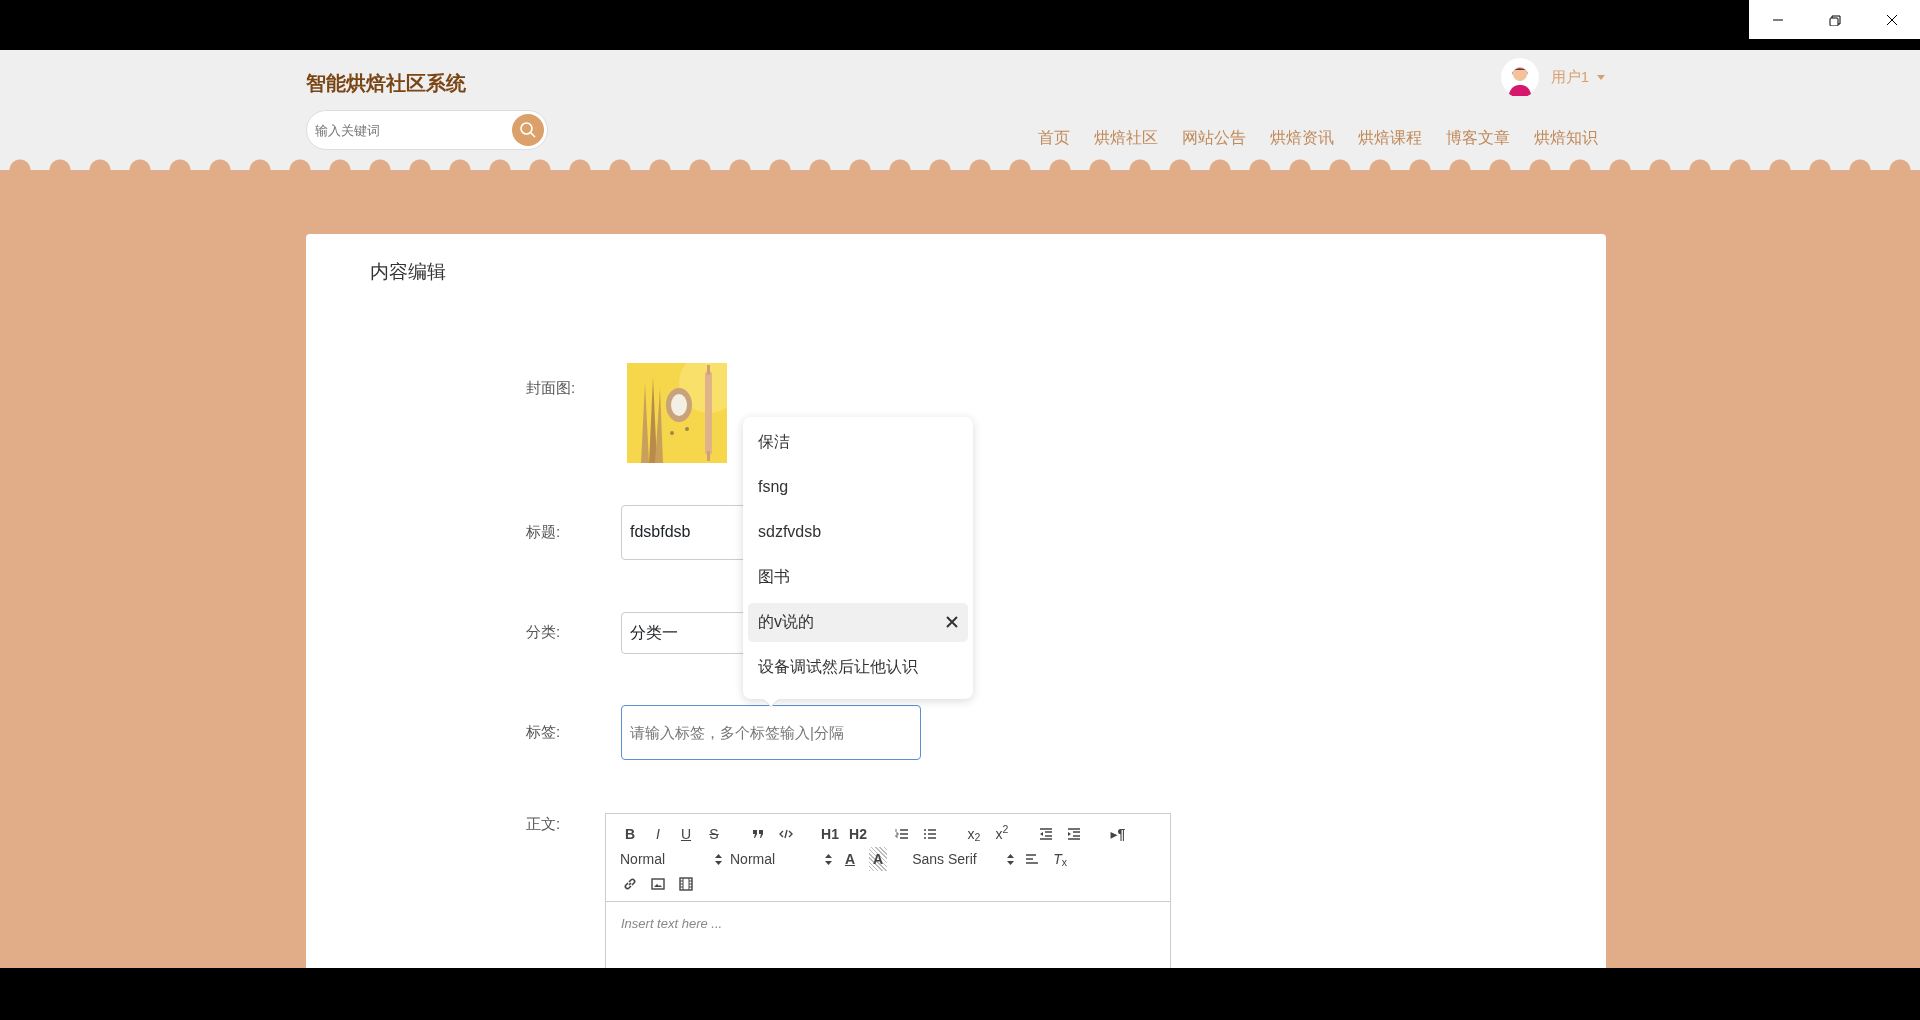  I want to click on toolbar-button: U, so click(686, 834).